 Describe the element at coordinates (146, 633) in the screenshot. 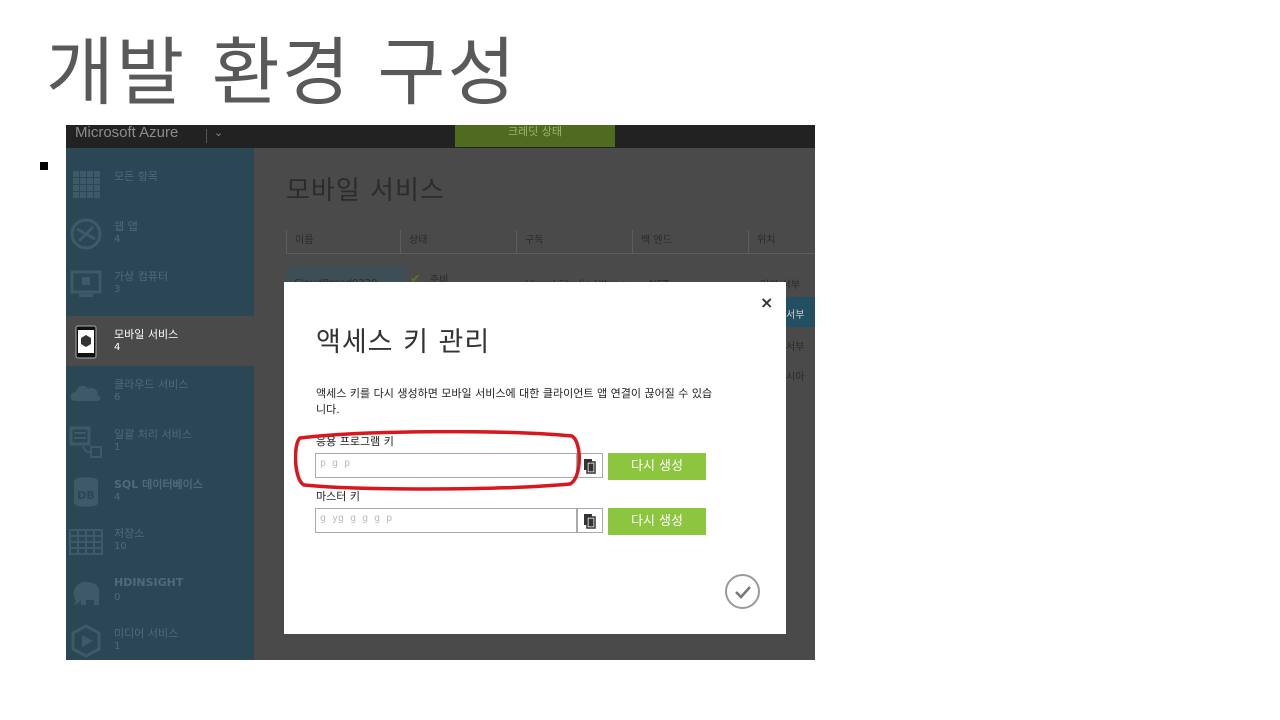

I see `sidebar-item-label: 미디어 서비스` at that location.